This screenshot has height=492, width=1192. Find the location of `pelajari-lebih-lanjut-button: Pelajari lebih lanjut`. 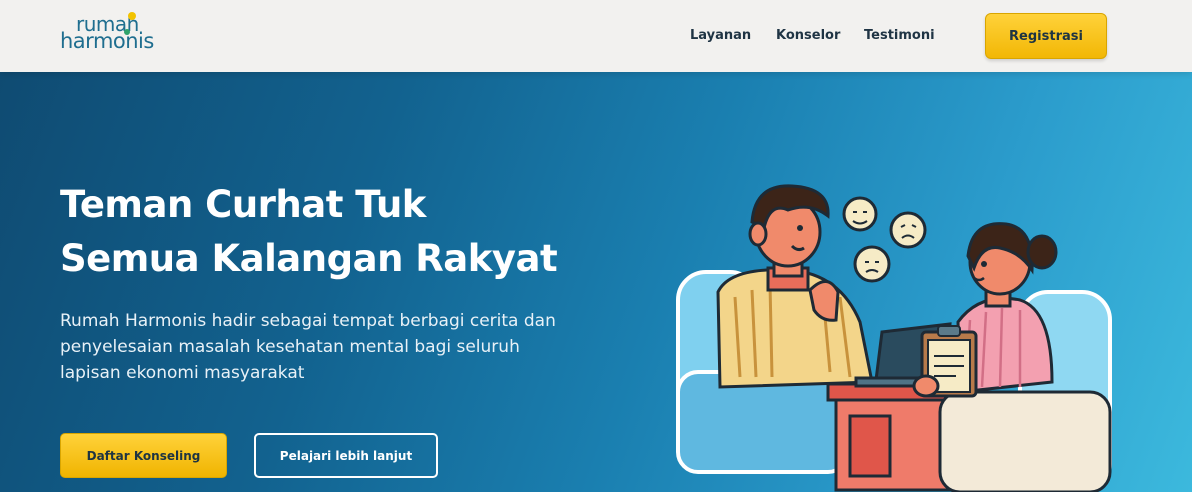

pelajari-lebih-lanjut-button: Pelajari lebih lanjut is located at coordinates (346, 455).